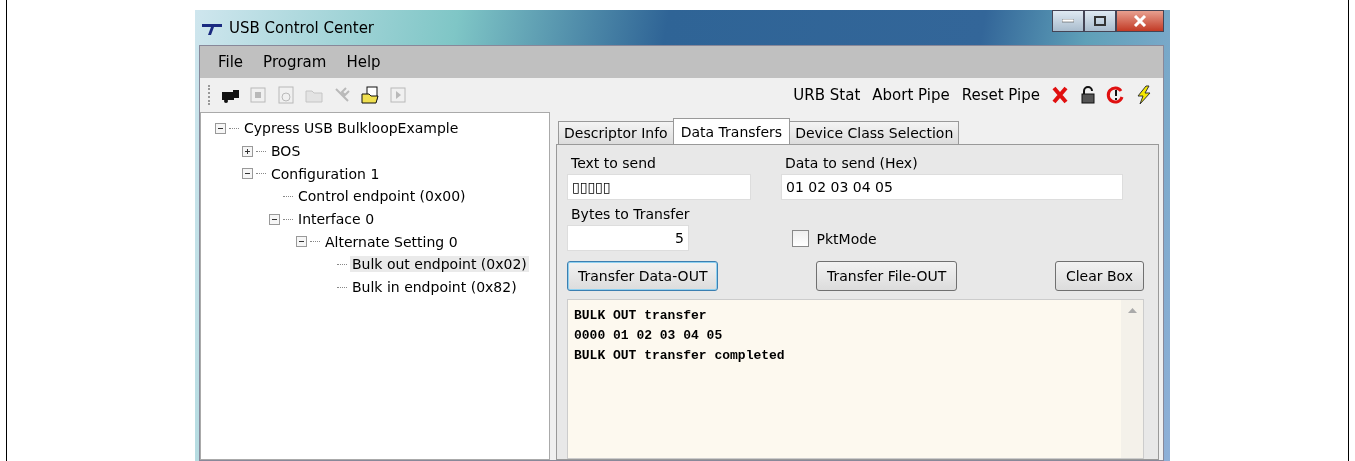  What do you see at coordinates (336, 219) in the screenshot?
I see `tree-item: Interface 0` at bounding box center [336, 219].